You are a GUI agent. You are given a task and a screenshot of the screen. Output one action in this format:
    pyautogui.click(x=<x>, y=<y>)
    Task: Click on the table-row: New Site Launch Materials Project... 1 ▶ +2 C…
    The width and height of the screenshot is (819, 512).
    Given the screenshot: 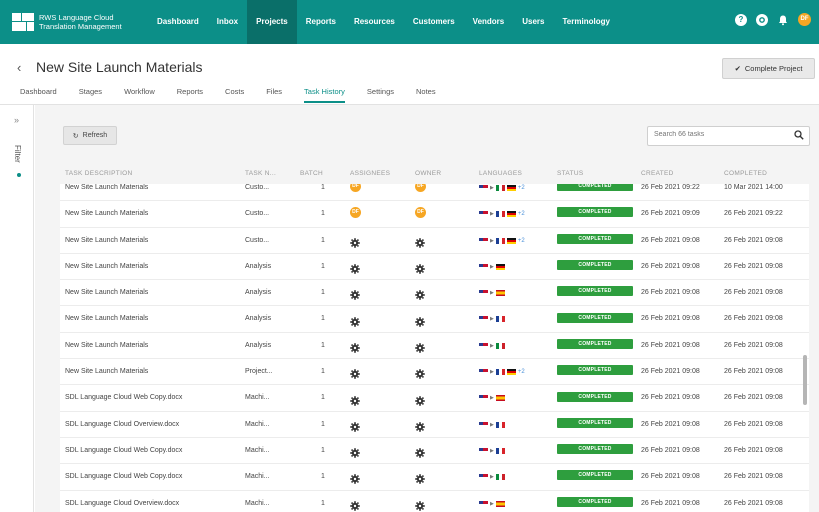 What is the action you would take?
    pyautogui.click(x=434, y=372)
    